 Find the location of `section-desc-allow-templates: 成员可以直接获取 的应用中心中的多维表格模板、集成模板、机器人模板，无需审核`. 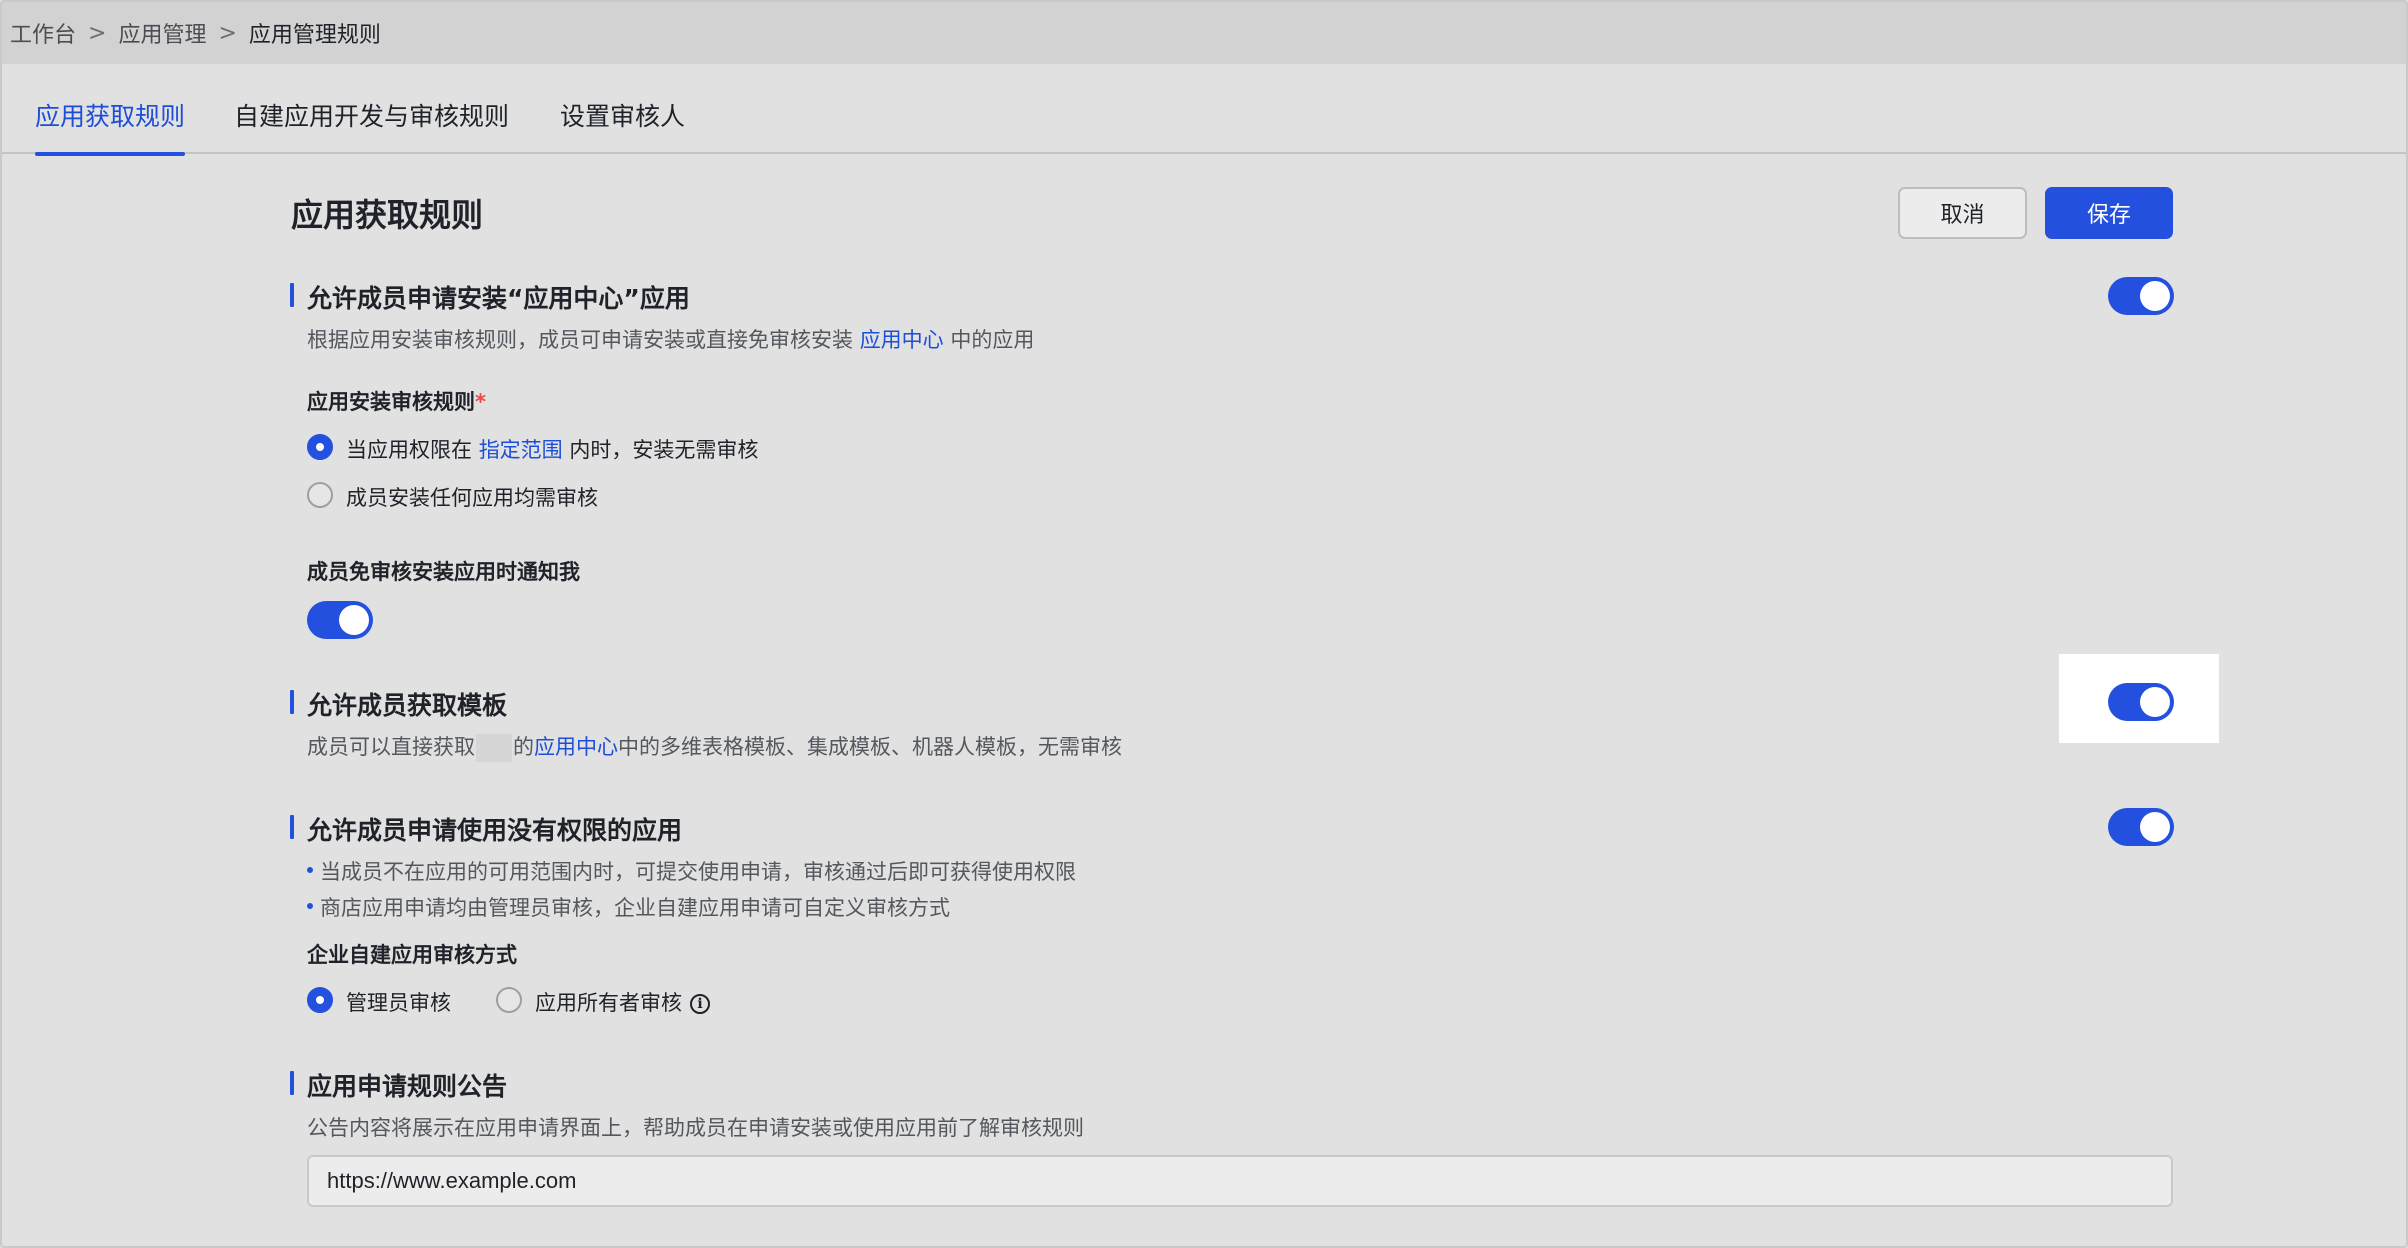

section-desc-allow-templates: 成员可以直接获取 的应用中心中的多维表格模板、集成模板、机器人模板，无需审核 is located at coordinates (714, 746).